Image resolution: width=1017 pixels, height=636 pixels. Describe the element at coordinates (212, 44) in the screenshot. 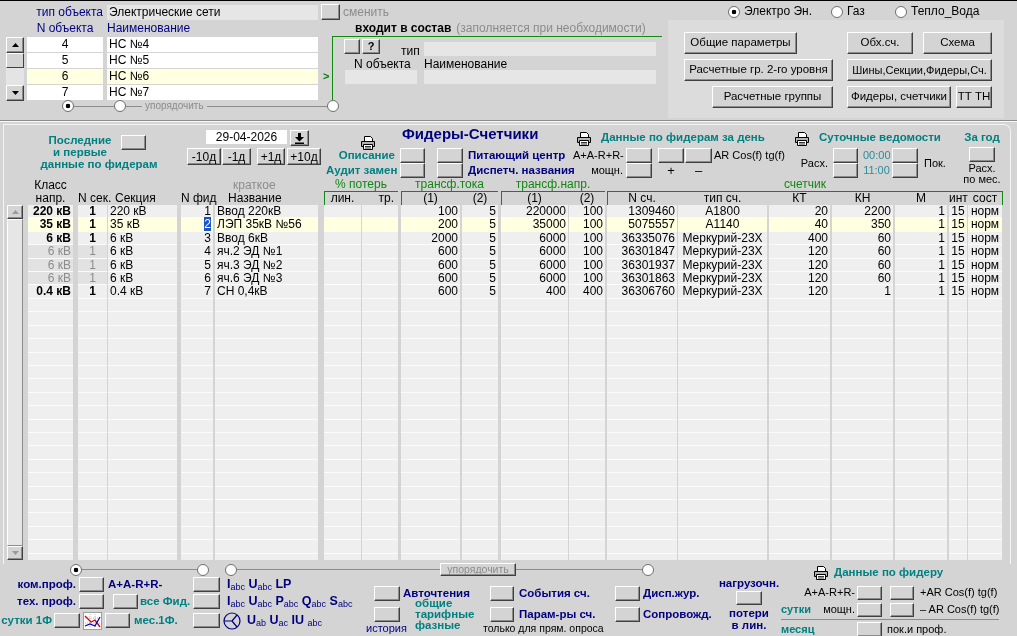

I see `object-name: НС №4` at that location.